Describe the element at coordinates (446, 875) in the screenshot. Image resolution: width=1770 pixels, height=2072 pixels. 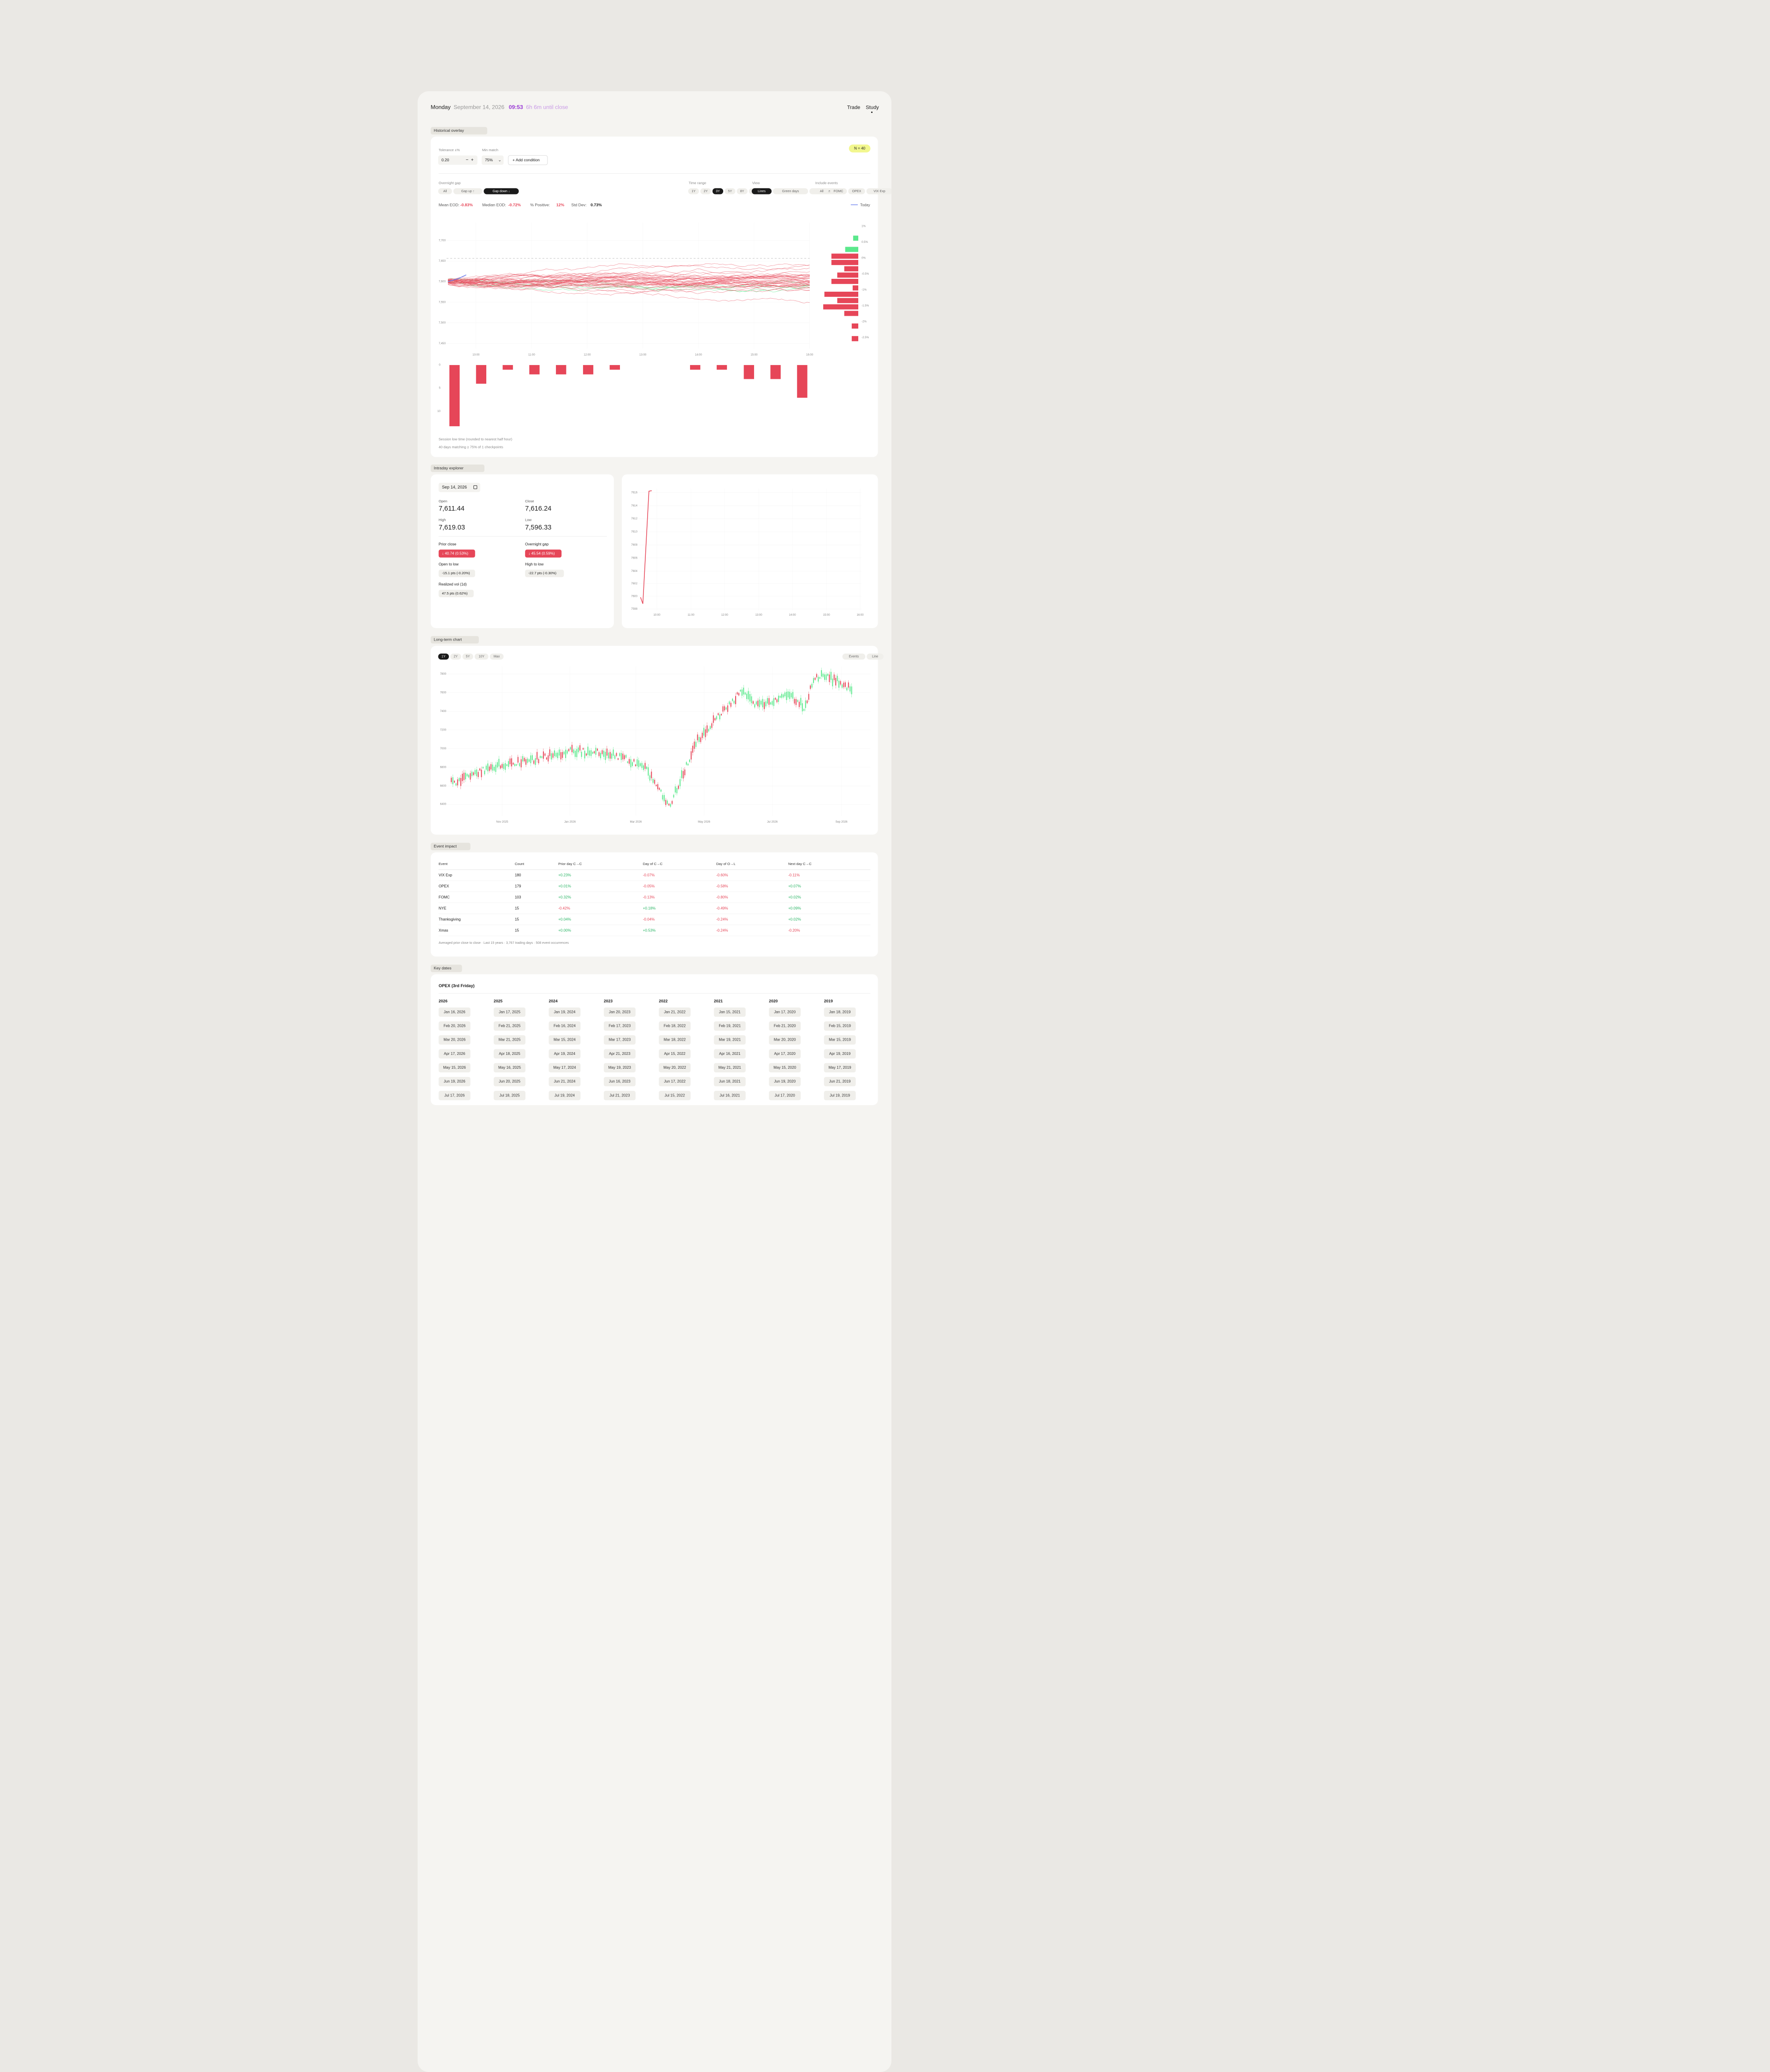
I see `events-cell: VIX Exp` at that location.